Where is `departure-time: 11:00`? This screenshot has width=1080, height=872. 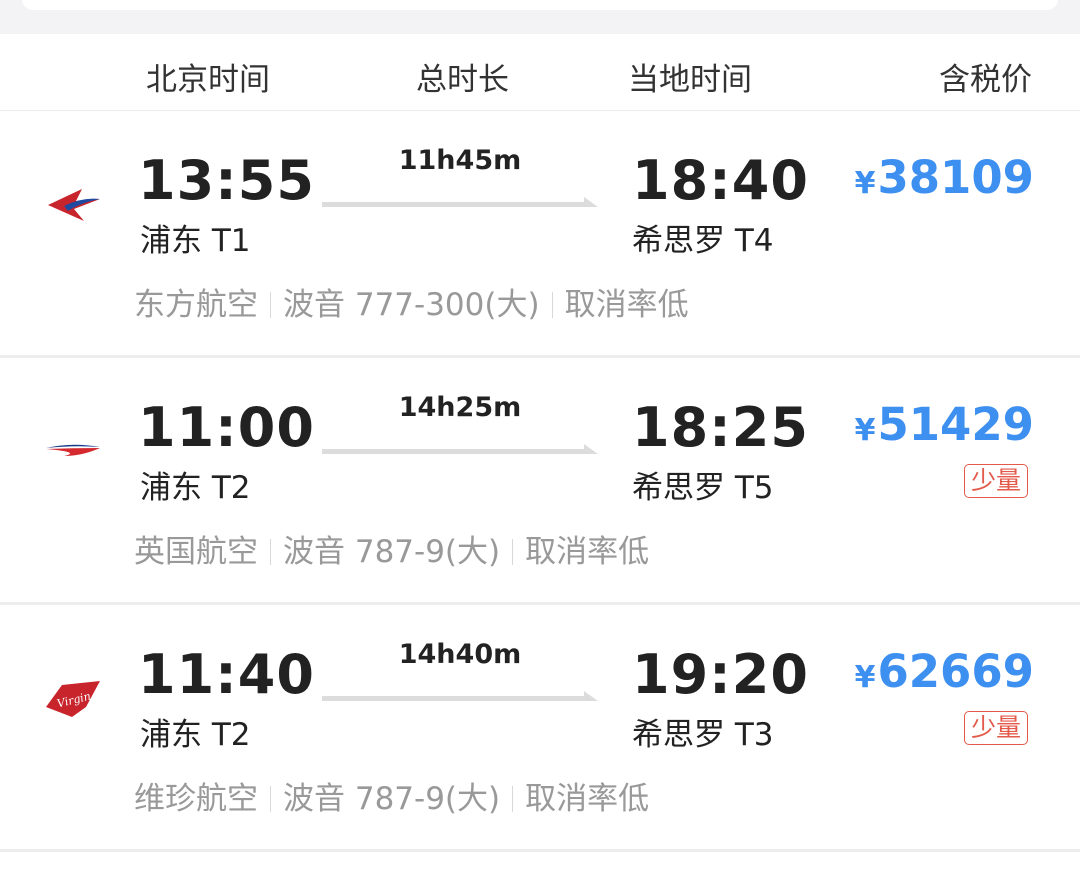 departure-time: 11:00 is located at coordinates (226, 427).